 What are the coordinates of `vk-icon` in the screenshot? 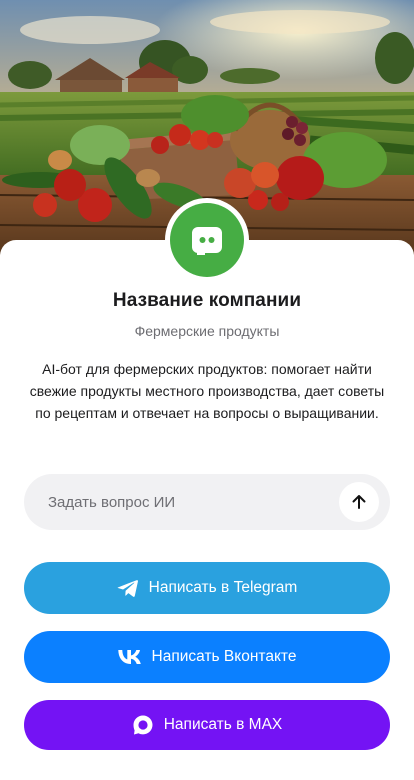 It's located at (129, 657).